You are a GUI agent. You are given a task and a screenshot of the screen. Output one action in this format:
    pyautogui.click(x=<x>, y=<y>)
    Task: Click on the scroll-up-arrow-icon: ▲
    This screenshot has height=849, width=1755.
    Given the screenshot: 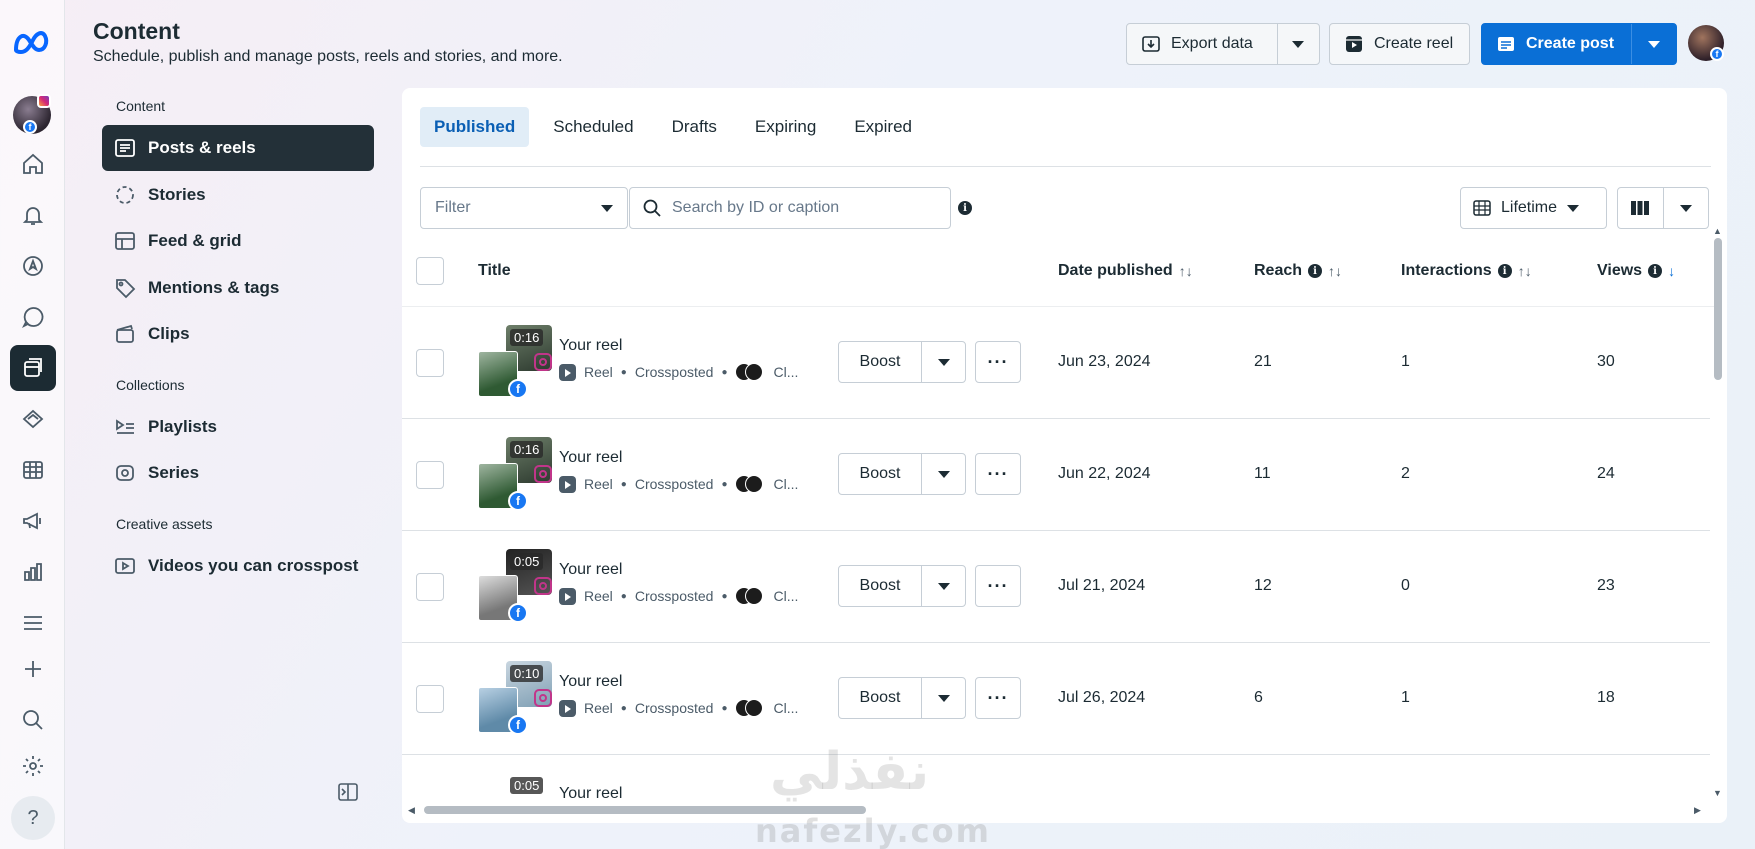 What is the action you would take?
    pyautogui.click(x=1717, y=231)
    